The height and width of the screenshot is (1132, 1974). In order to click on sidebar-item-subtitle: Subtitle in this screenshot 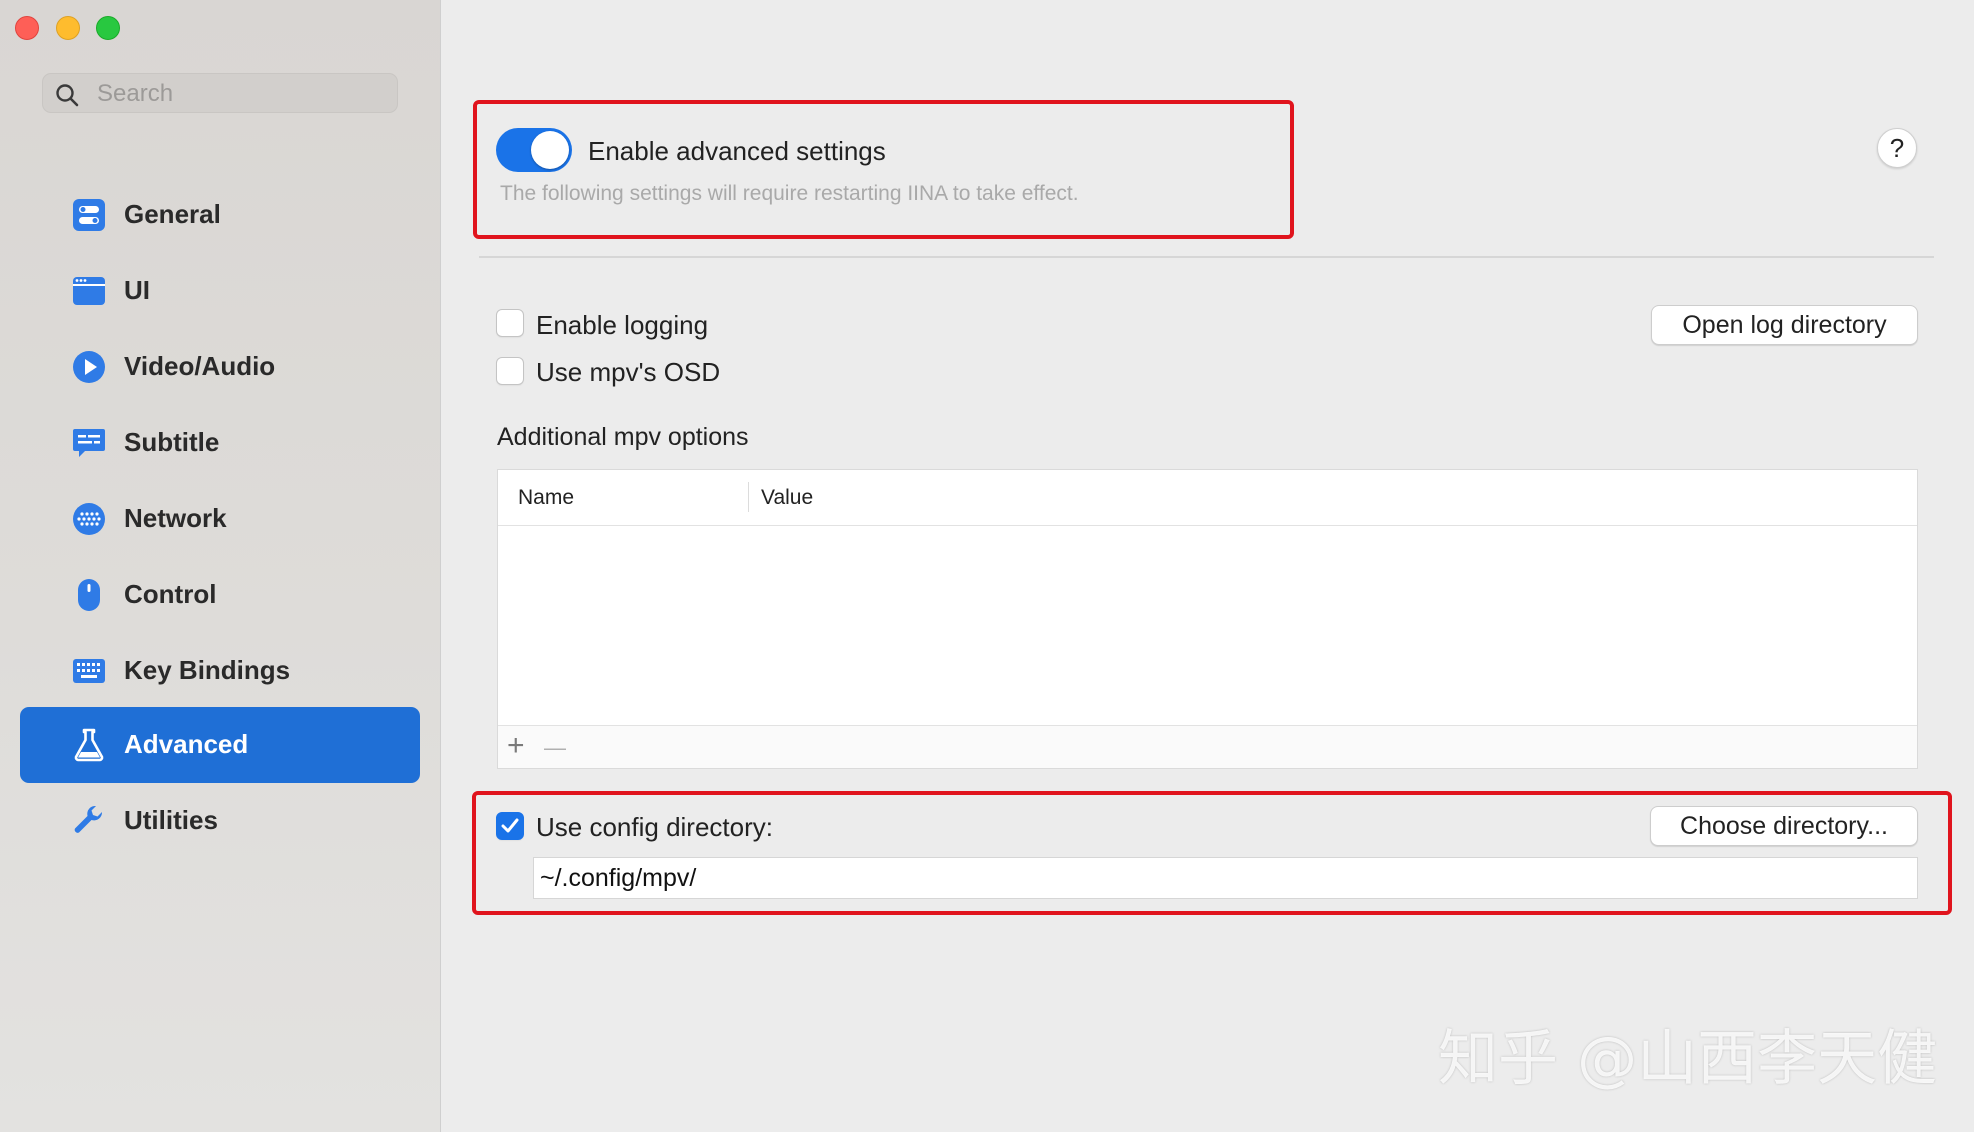, I will do `click(220, 443)`.